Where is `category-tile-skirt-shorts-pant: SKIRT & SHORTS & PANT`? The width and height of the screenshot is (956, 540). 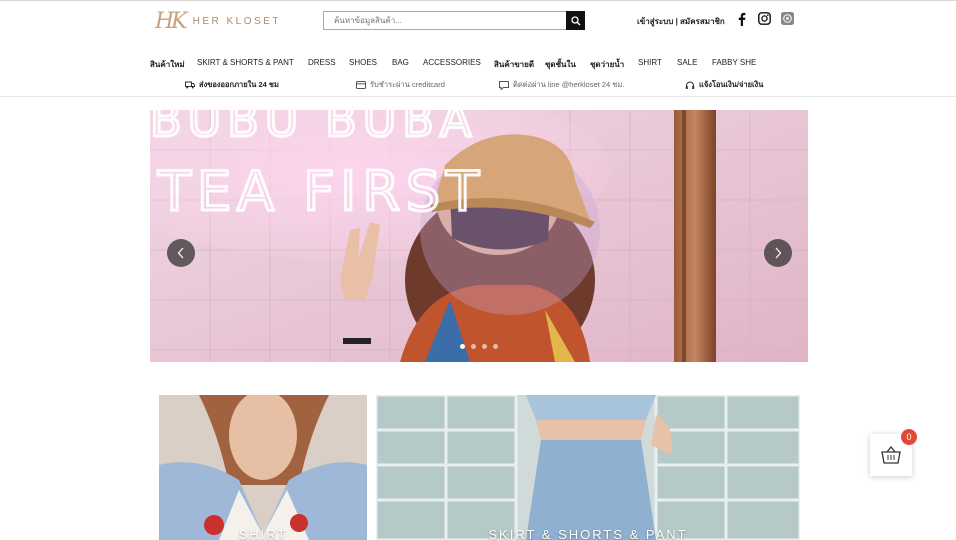
category-tile-skirt-shorts-pant: SKIRT & SHORTS & PANT is located at coordinates (588, 467).